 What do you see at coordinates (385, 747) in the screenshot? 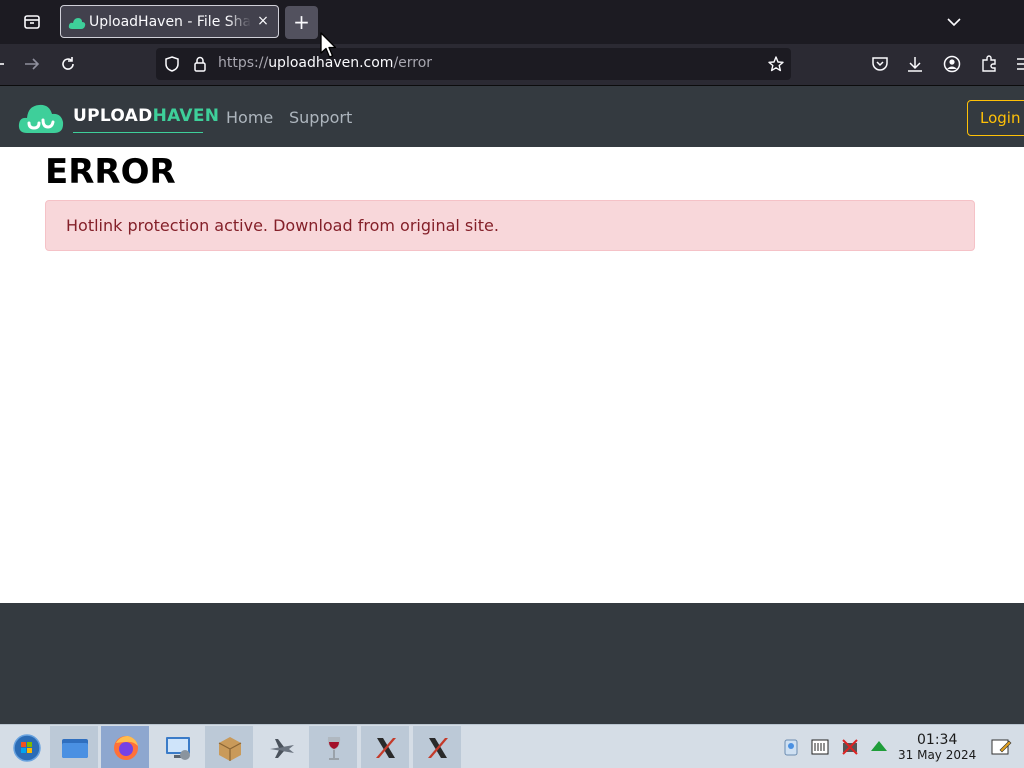
I see `x-app-icon` at bounding box center [385, 747].